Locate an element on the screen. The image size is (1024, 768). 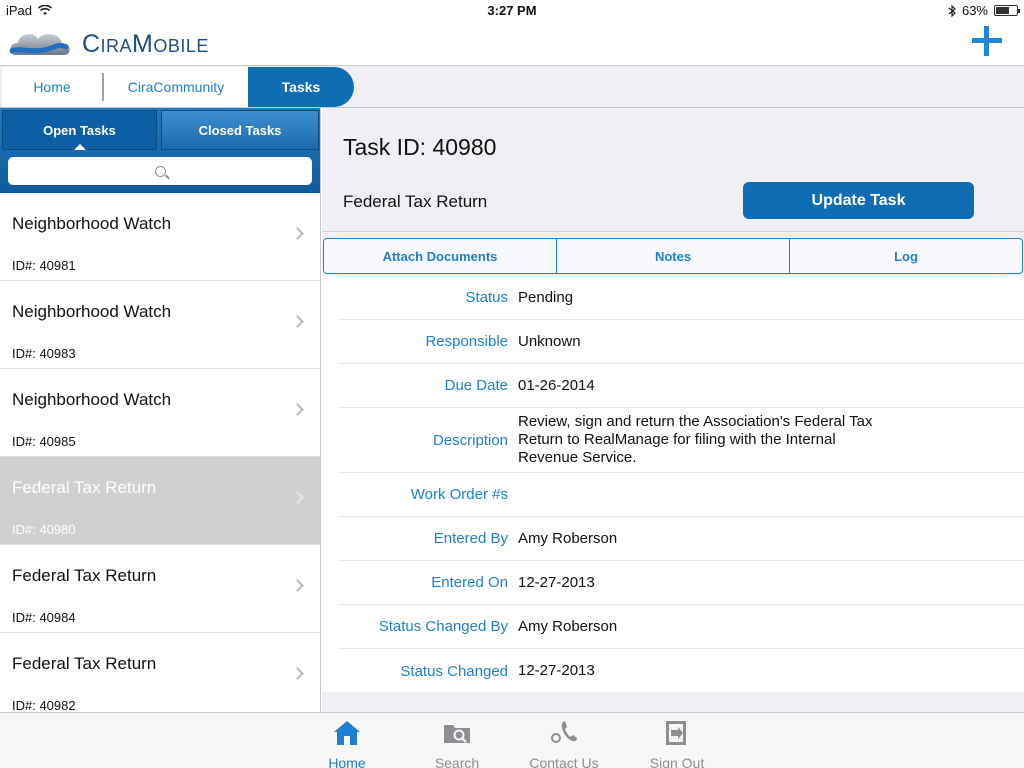
task-id-label: ID#: 40983 is located at coordinates (44, 353).